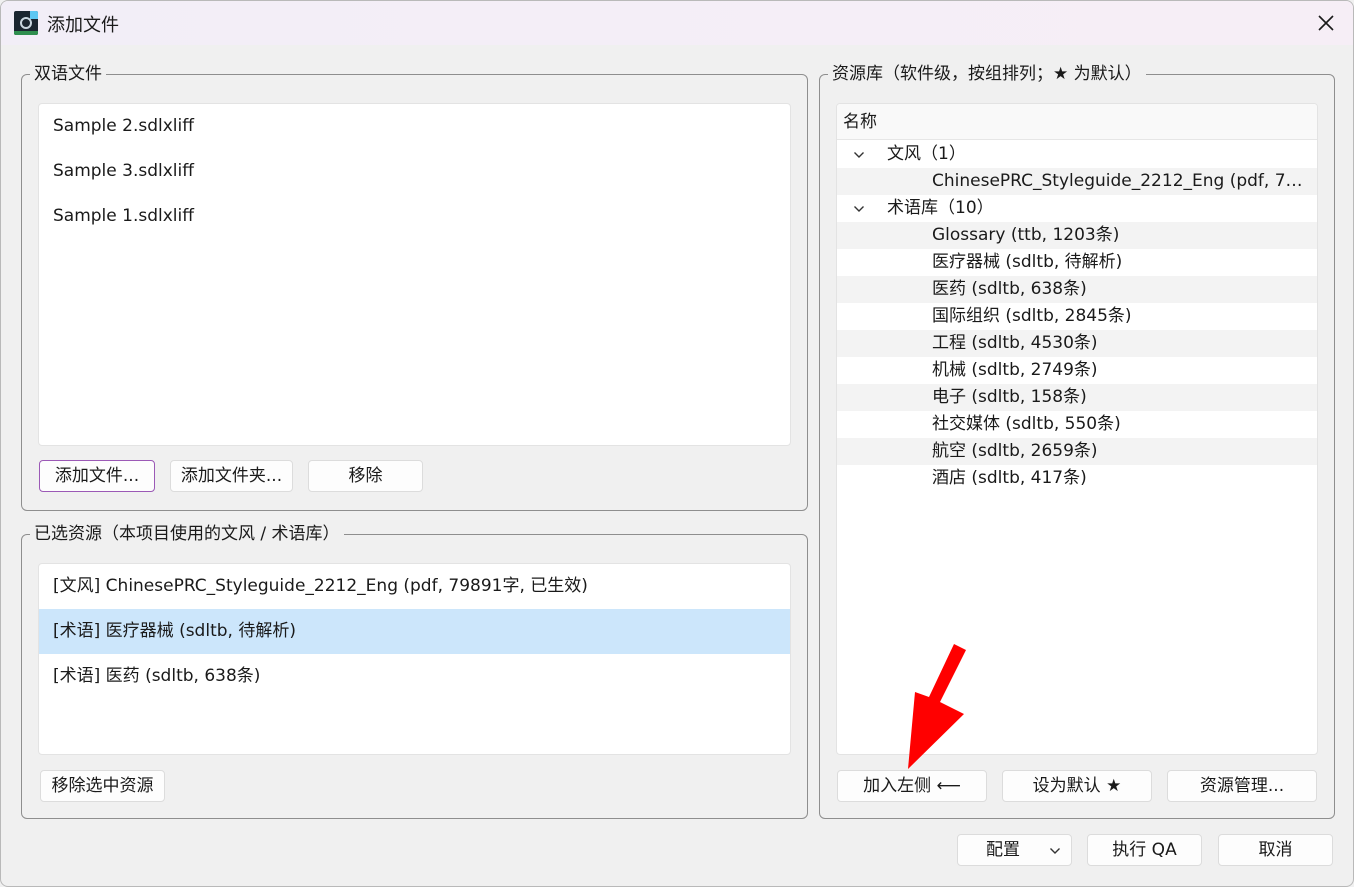 This screenshot has width=1354, height=887. What do you see at coordinates (987, 74) in the screenshot?
I see `resource-library-label: 资源库（软件级，按组排列；★ 为默认）` at bounding box center [987, 74].